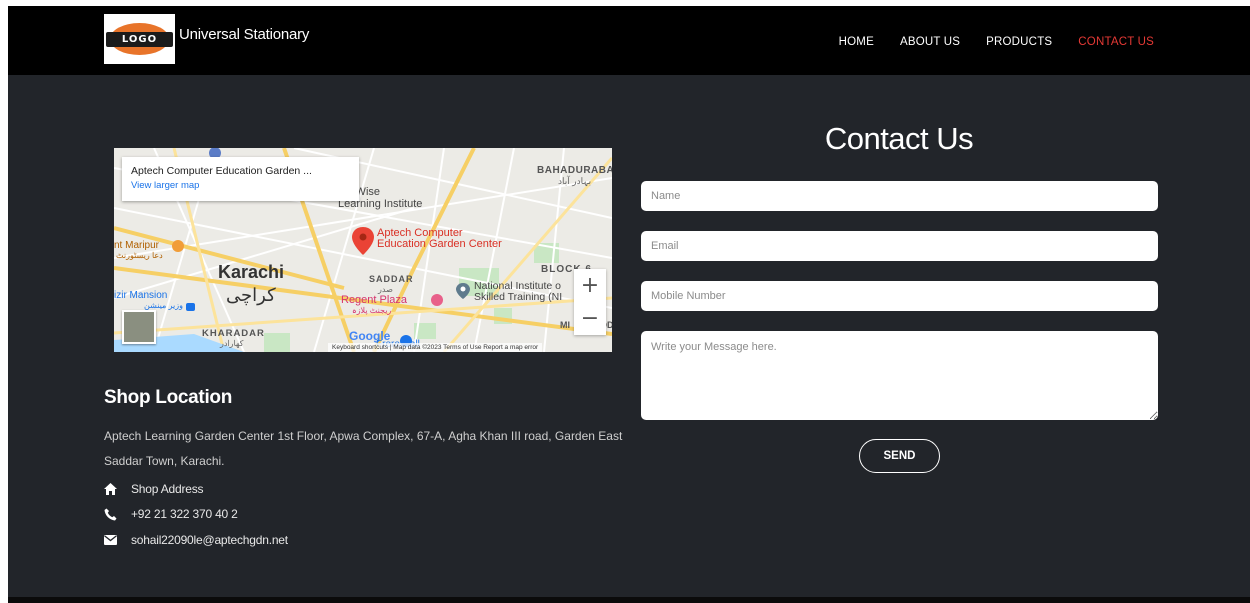  I want to click on map-label-maripur-urdu: دعا ریسٹورنٹ, so click(139, 255).